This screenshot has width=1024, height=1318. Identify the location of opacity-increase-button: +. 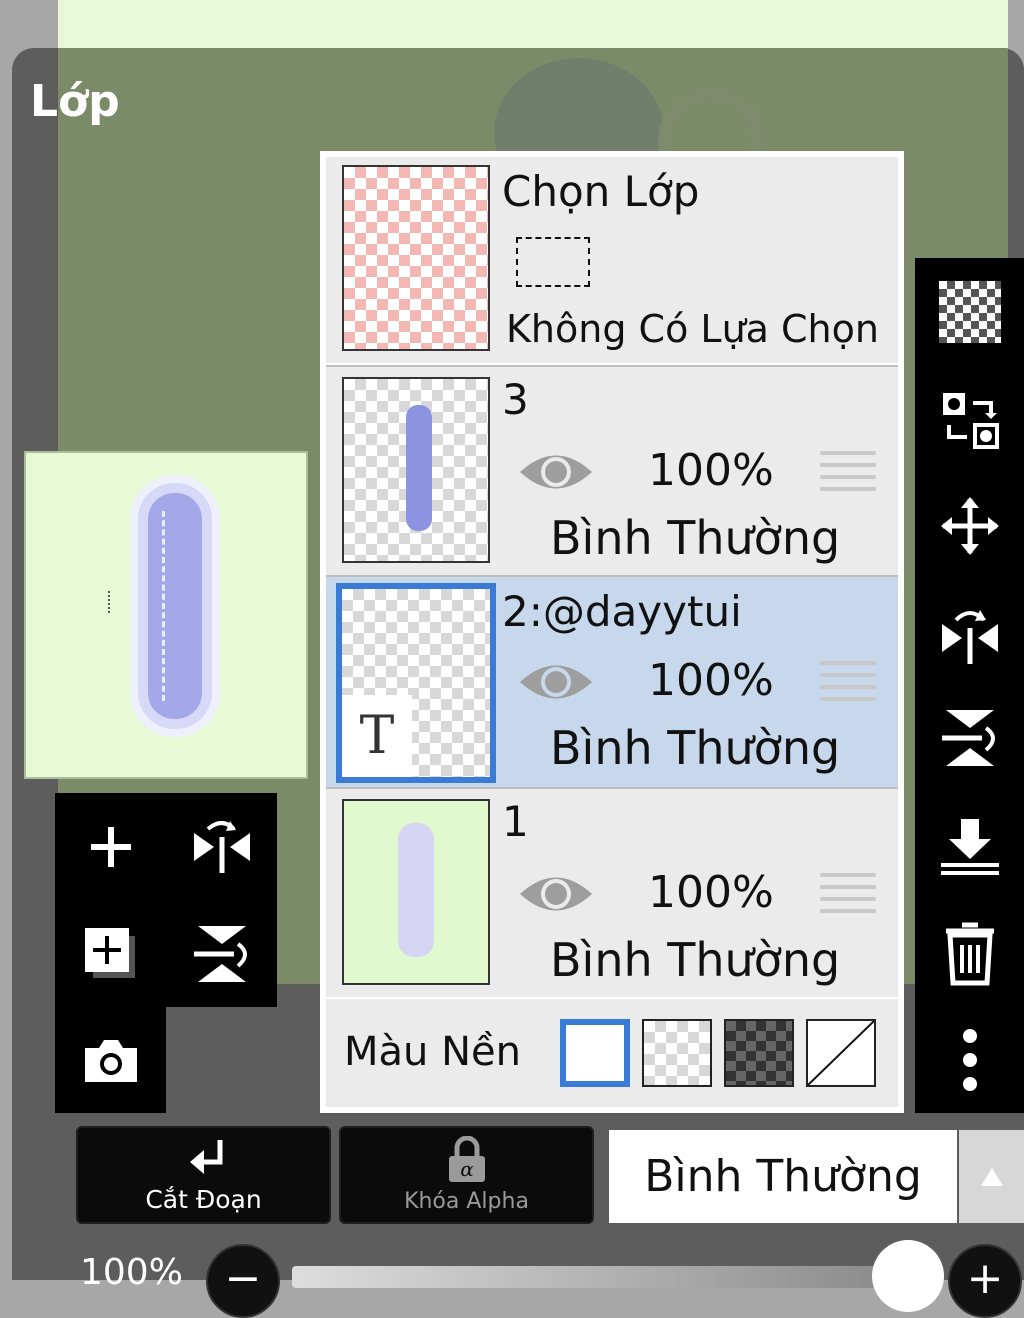
(985, 1281).